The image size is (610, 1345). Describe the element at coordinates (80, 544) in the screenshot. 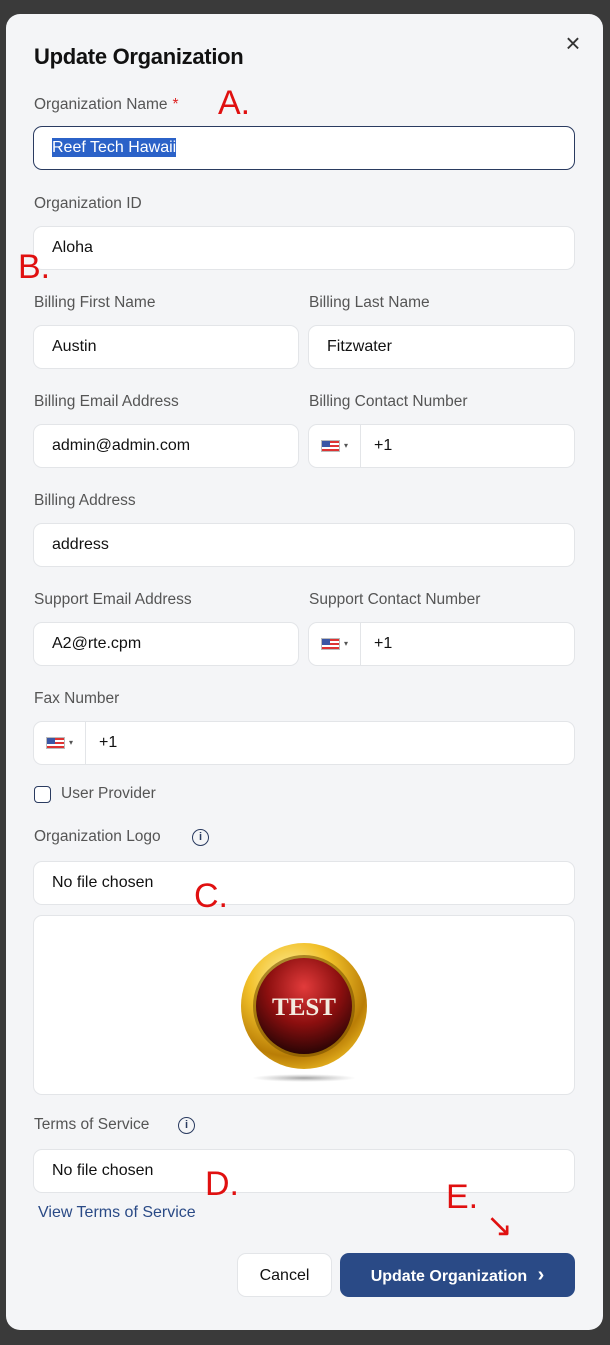

I see `billing-address-value: address` at that location.